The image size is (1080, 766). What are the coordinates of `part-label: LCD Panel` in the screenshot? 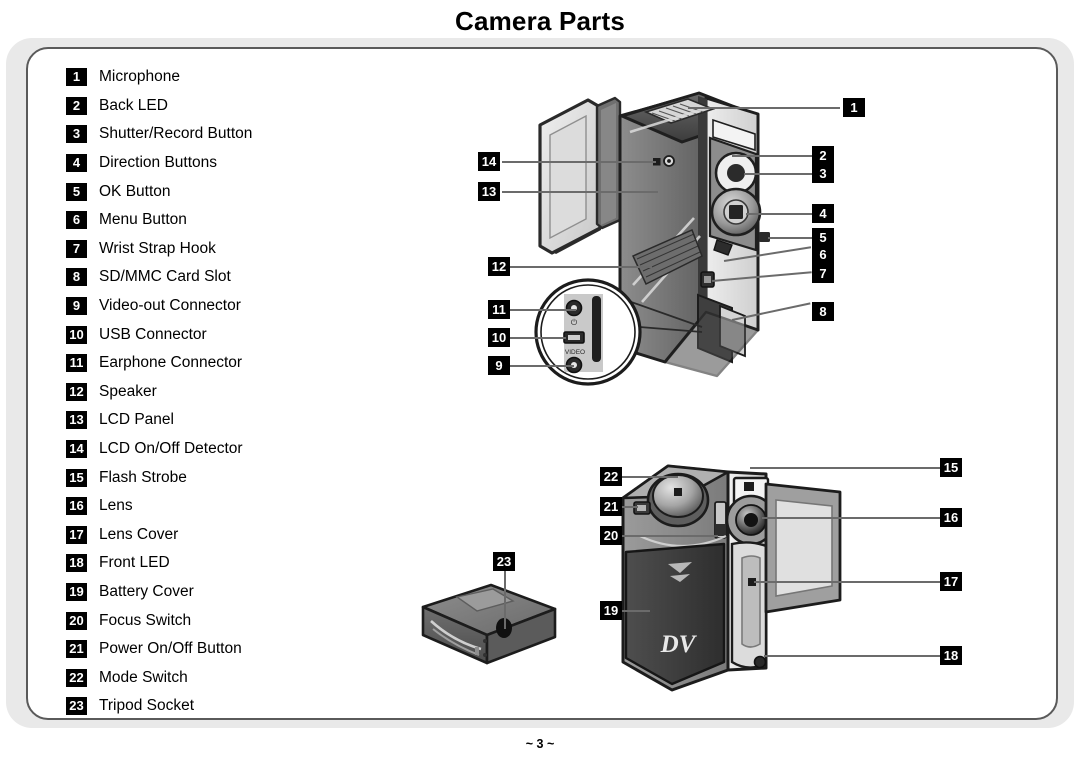 It's located at (136, 420).